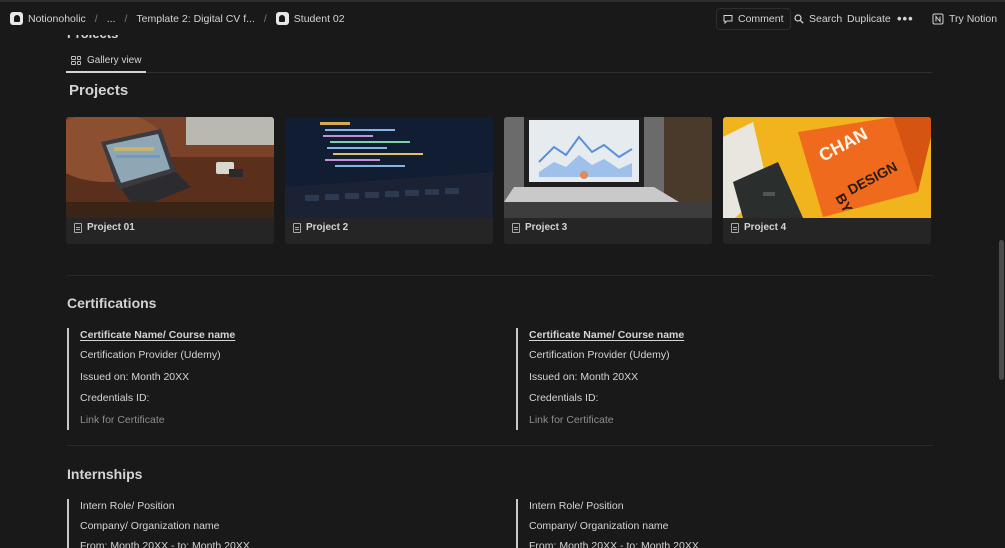  What do you see at coordinates (799, 18) in the screenshot?
I see `search-icon` at bounding box center [799, 18].